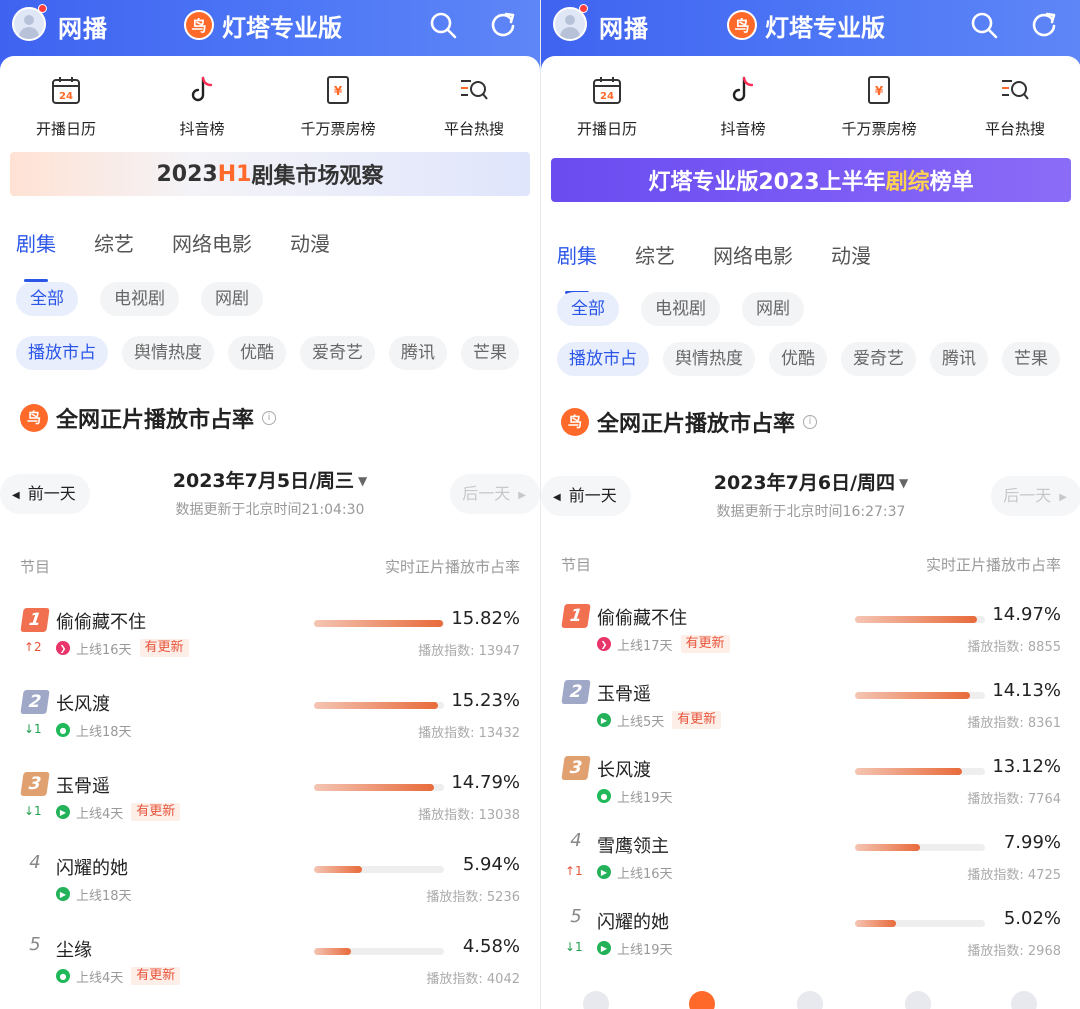 The height and width of the screenshot is (1009, 1080). I want to click on play-index: 播放指数: 13947, so click(469, 649).